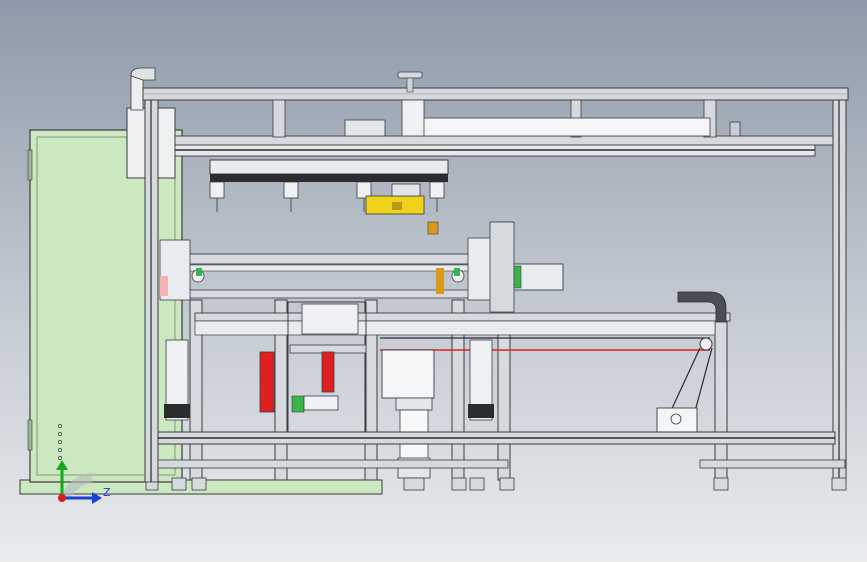 This screenshot has height=562, width=867. Describe the element at coordinates (502, 267) in the screenshot. I see `motor-bracket` at that location.